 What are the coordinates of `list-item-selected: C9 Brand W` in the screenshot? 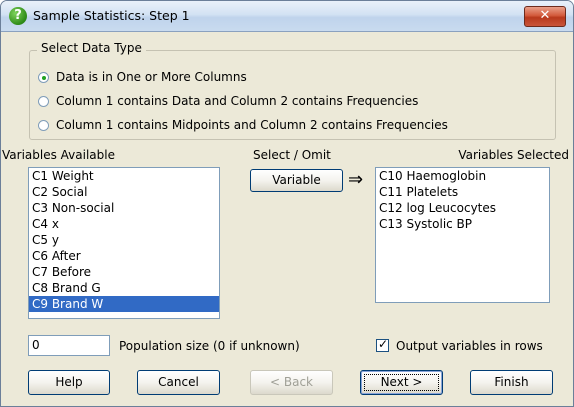 It's located at (124, 304).